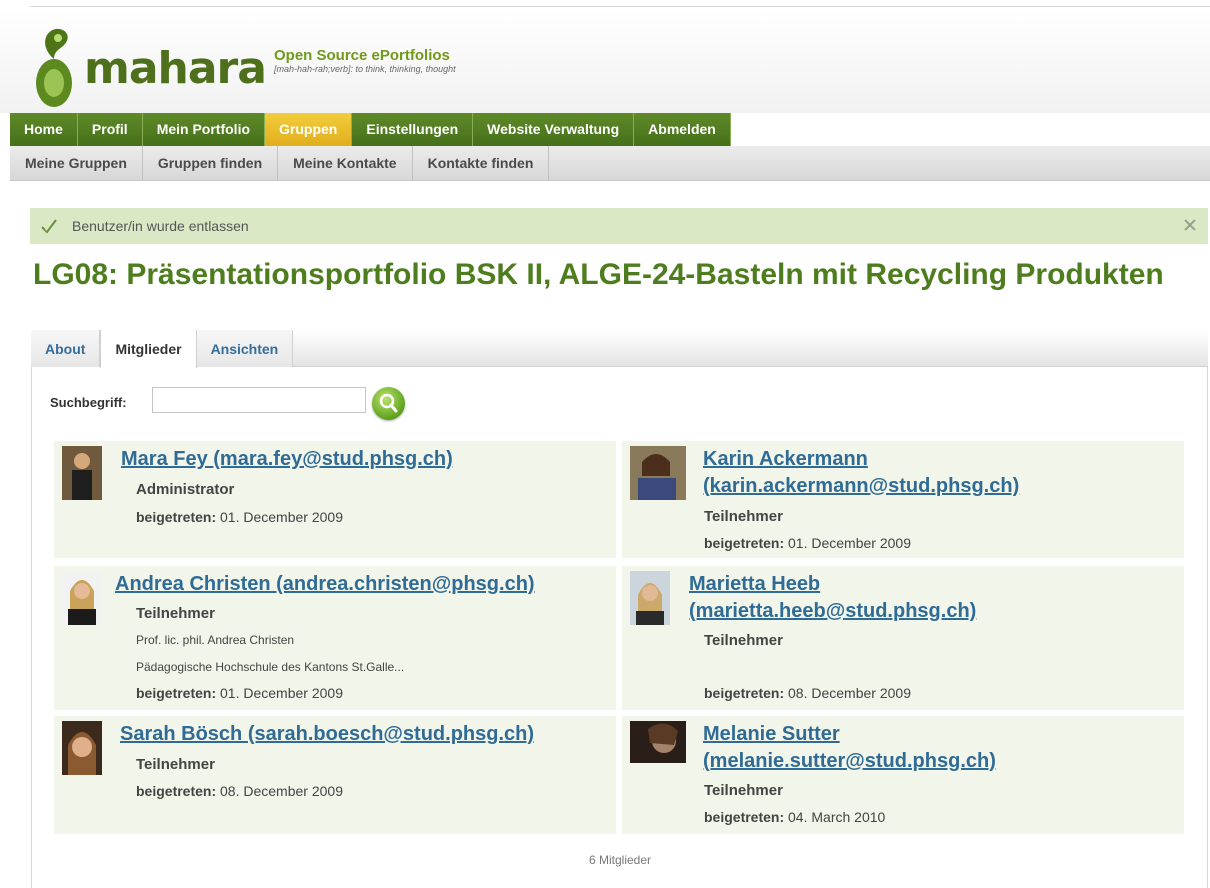  Describe the element at coordinates (554, 129) in the screenshot. I see `nav-website-verwaltung: Website Verwaltung` at that location.